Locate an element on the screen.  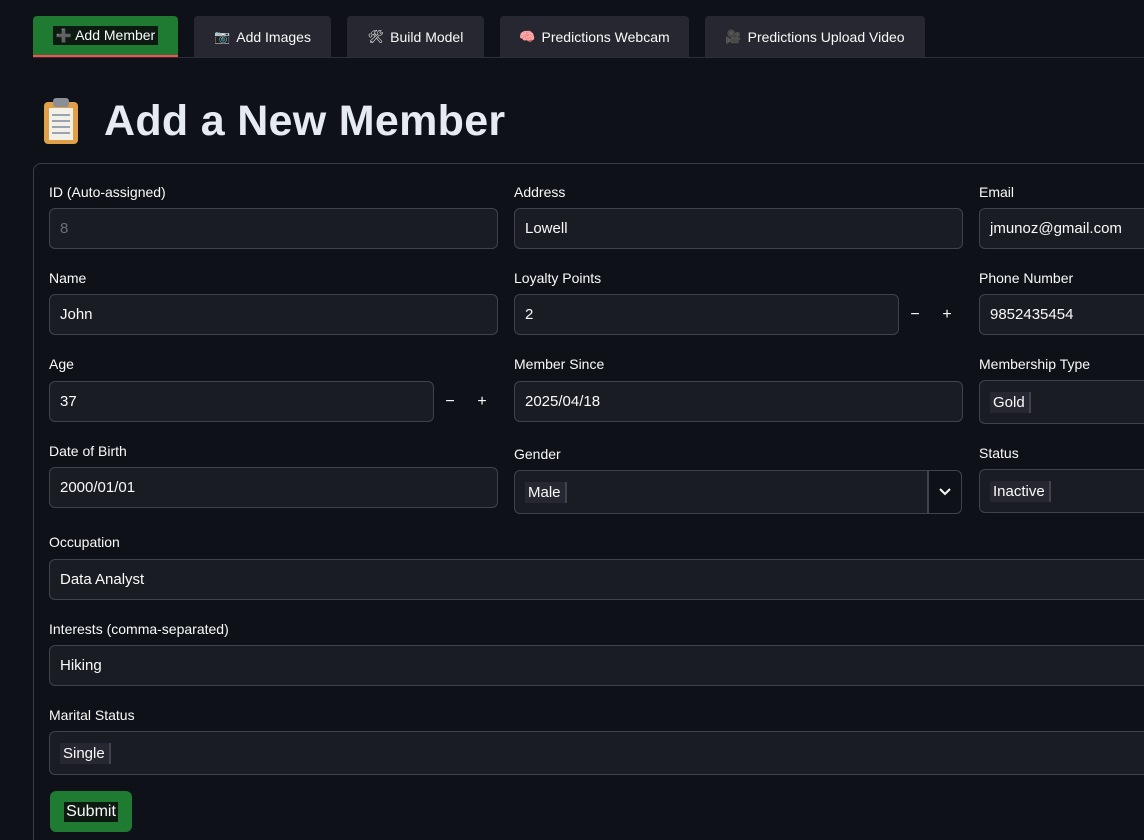
email-field: Email is located at coordinates (996, 194).